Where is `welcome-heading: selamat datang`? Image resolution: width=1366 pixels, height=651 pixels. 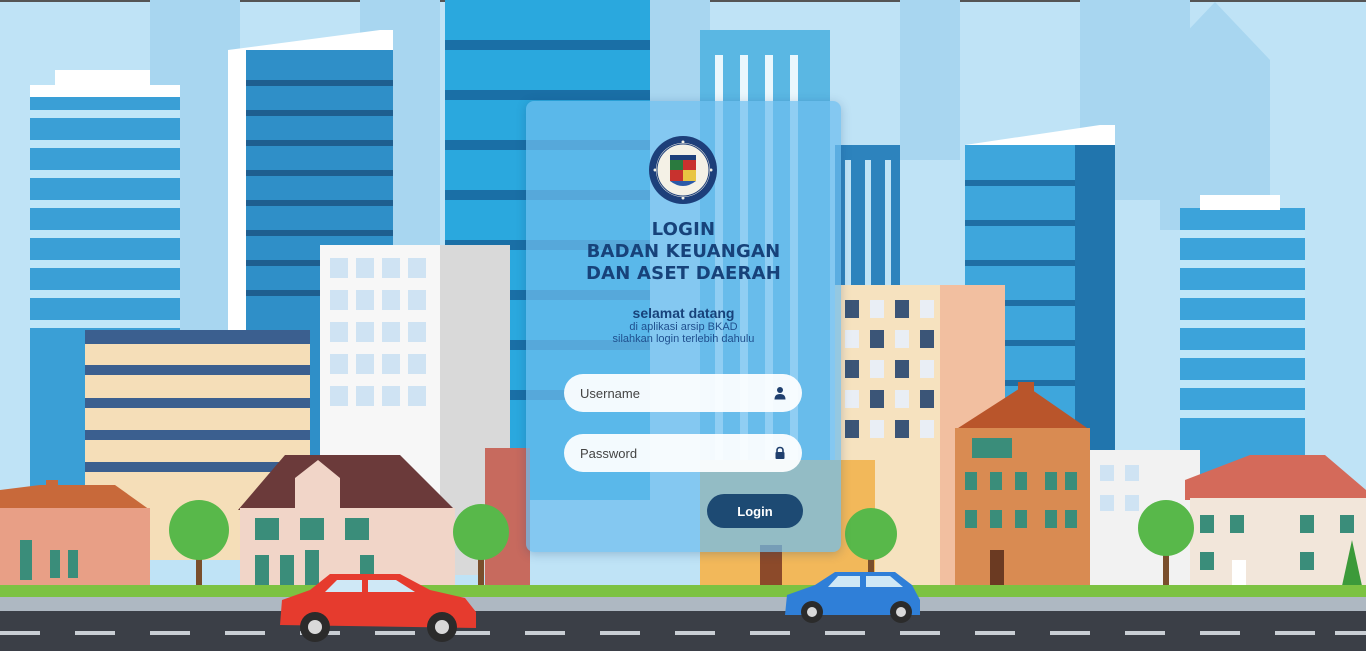
welcome-heading: selamat datang is located at coordinates (683, 313).